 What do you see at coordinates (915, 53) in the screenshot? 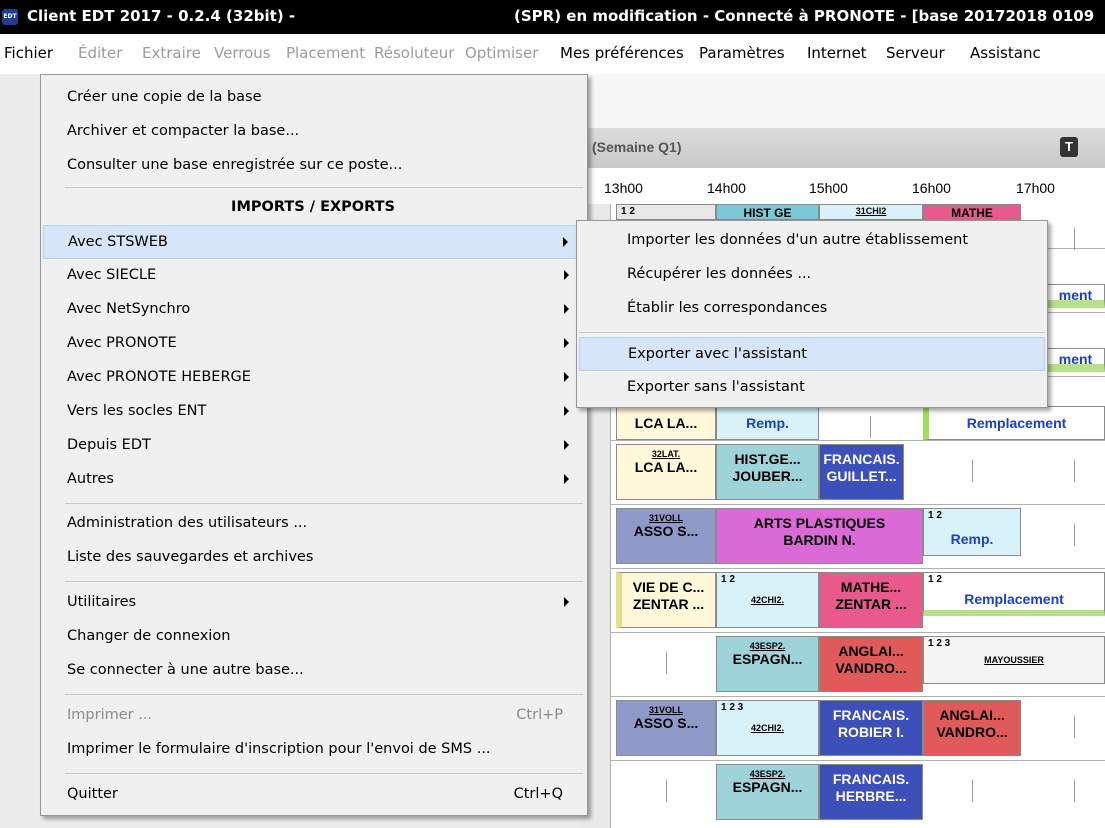
I see `menu-serveur: Serveur` at bounding box center [915, 53].